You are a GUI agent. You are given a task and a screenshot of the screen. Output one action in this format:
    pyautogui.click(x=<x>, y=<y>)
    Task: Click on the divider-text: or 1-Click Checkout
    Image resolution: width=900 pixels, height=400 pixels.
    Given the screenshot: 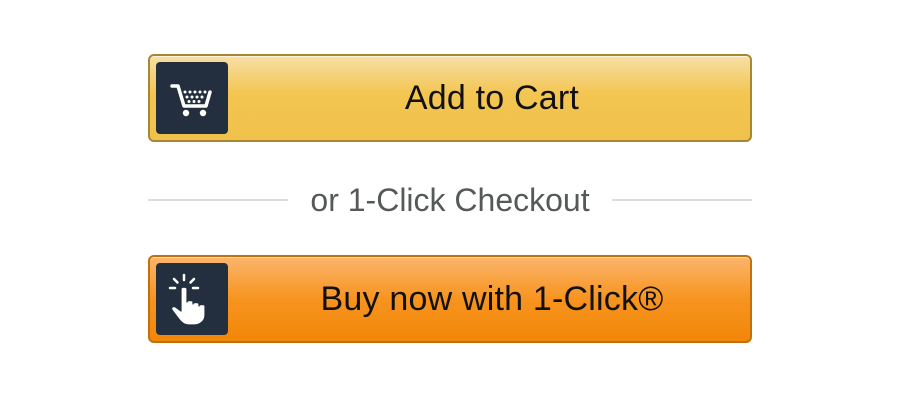 What is the action you would take?
    pyautogui.click(x=450, y=199)
    